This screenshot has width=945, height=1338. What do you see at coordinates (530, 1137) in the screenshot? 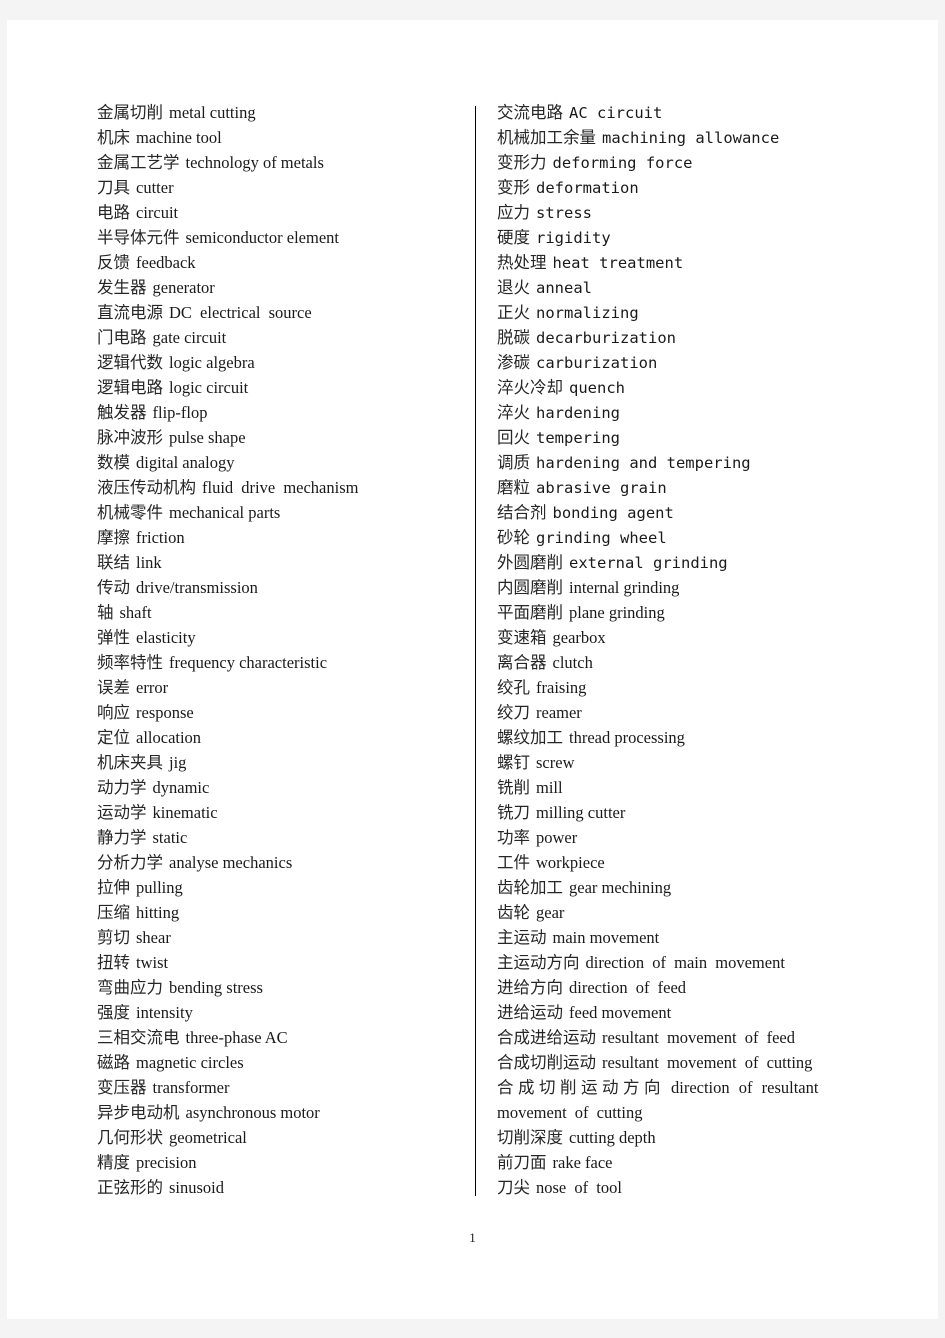
I see `term-chinese: 切削深度` at bounding box center [530, 1137].